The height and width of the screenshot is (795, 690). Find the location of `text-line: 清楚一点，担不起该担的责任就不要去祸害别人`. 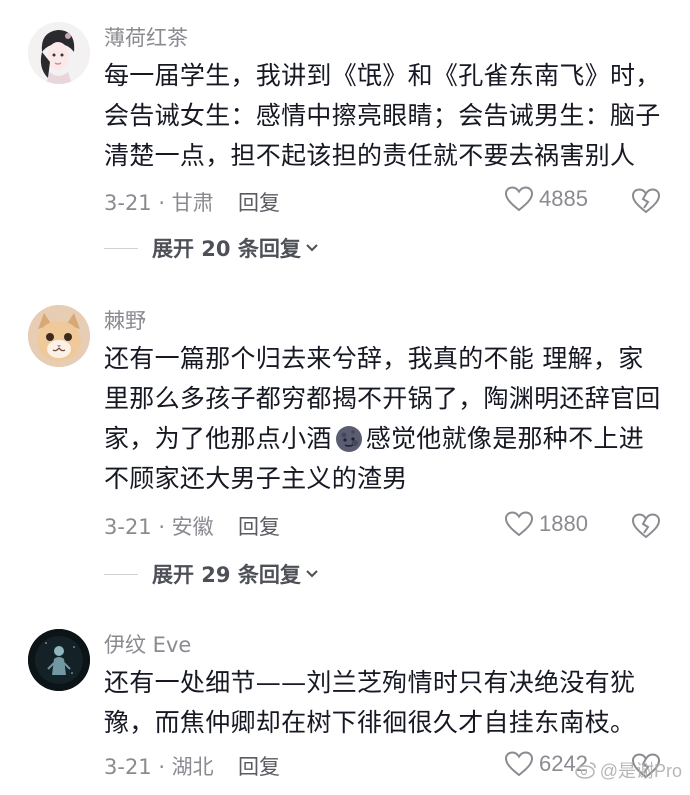

text-line: 清楚一点，担不起该担的责任就不要去祸害别人 is located at coordinates (370, 155).